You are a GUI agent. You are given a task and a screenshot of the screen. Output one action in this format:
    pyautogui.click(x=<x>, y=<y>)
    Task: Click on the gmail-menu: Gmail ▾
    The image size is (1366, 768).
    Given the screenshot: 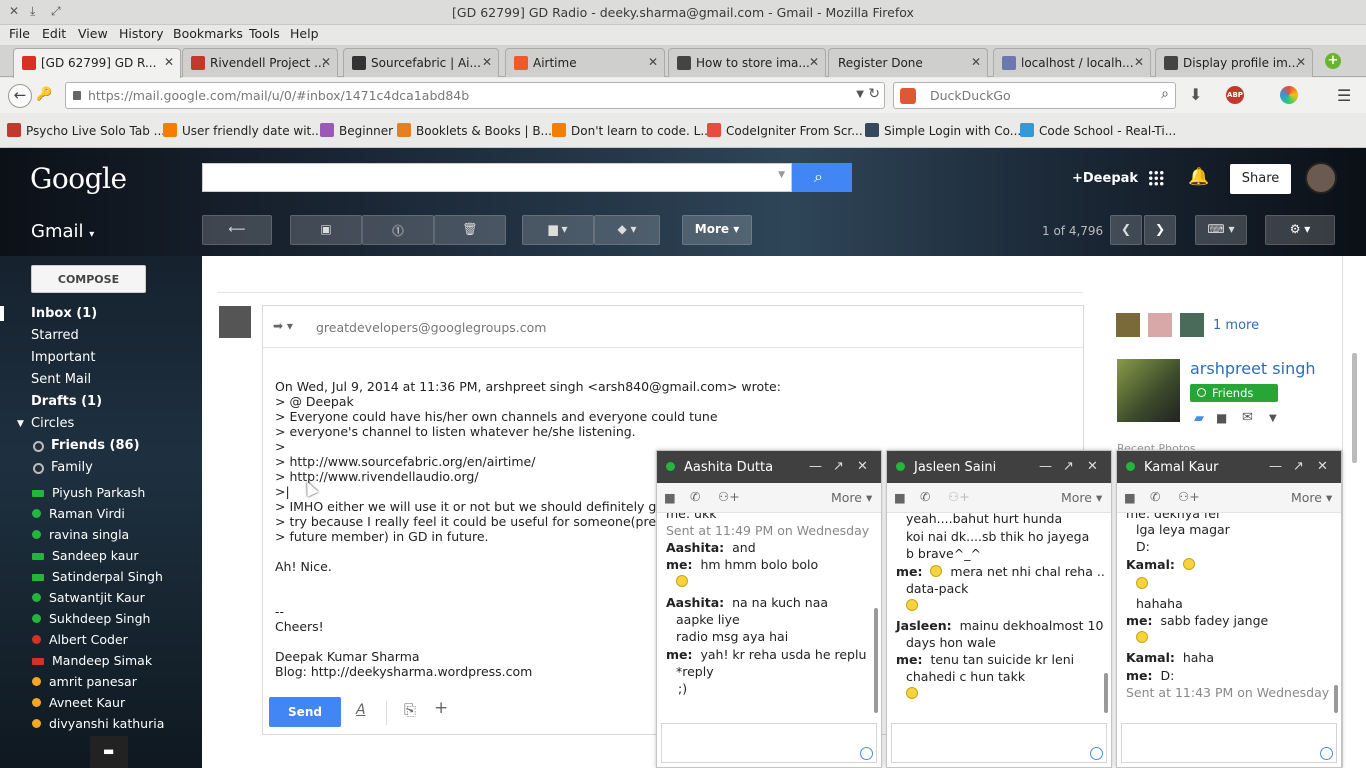 What is the action you would take?
    pyautogui.click(x=62, y=231)
    